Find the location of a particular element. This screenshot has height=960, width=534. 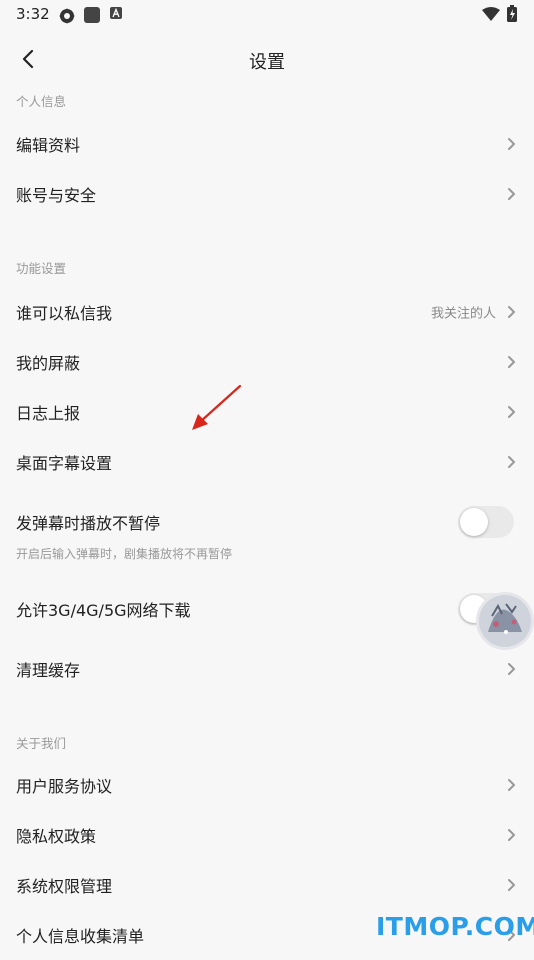

row-edit-profile: 编辑资料 is located at coordinates (267, 144).